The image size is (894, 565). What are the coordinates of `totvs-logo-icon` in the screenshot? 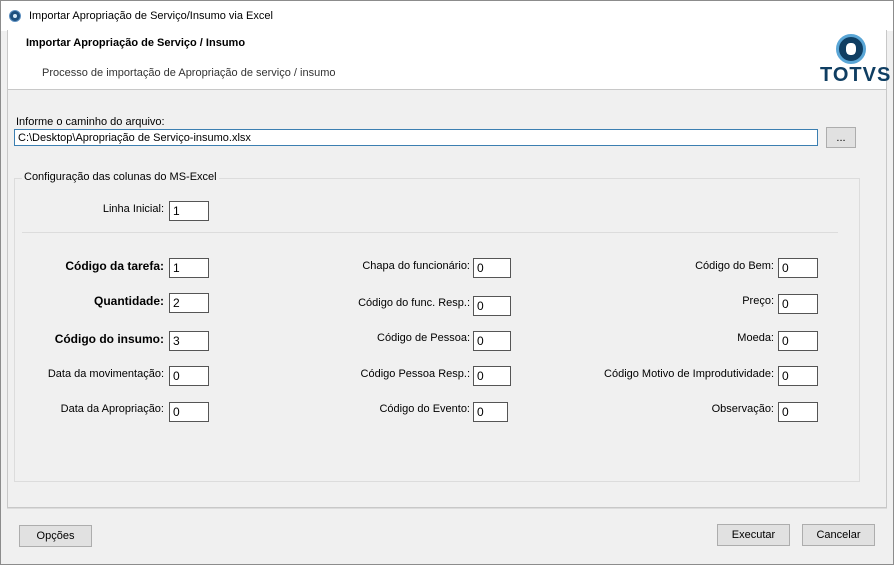 It's located at (851, 49).